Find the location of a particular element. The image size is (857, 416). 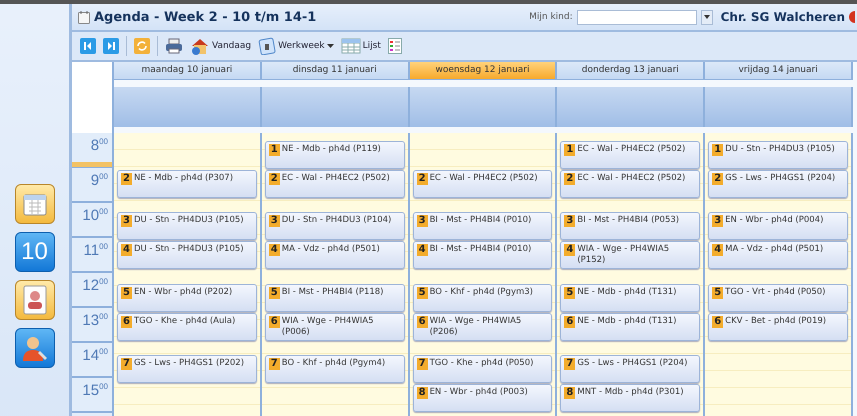

hour-label: 11$^{00}$ is located at coordinates (92, 256).